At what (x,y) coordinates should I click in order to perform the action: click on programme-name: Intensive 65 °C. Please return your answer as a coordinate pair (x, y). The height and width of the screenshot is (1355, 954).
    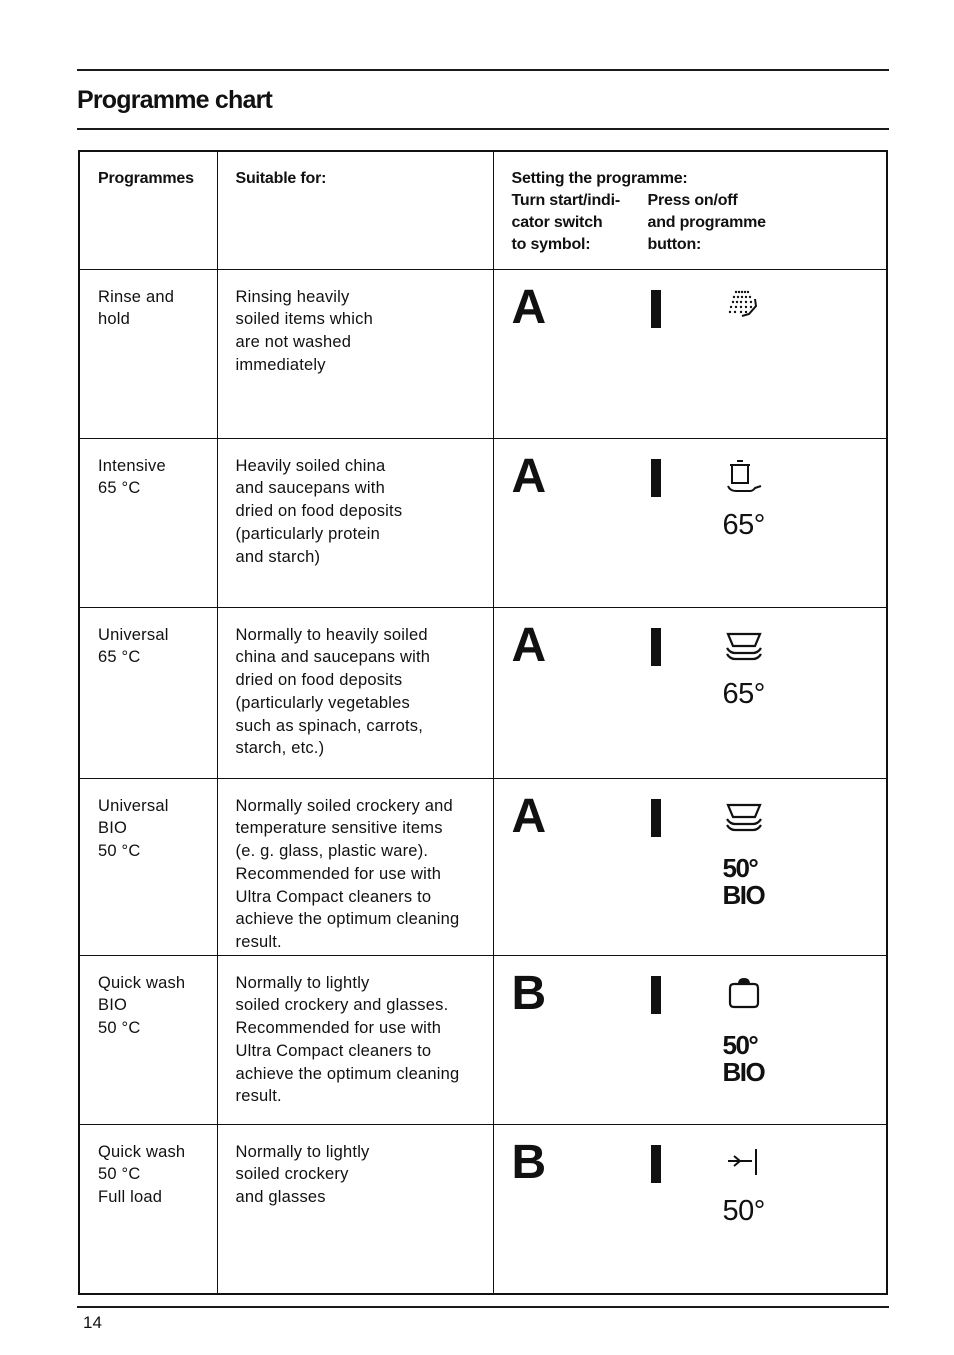
    Looking at the image, I should click on (132, 477).